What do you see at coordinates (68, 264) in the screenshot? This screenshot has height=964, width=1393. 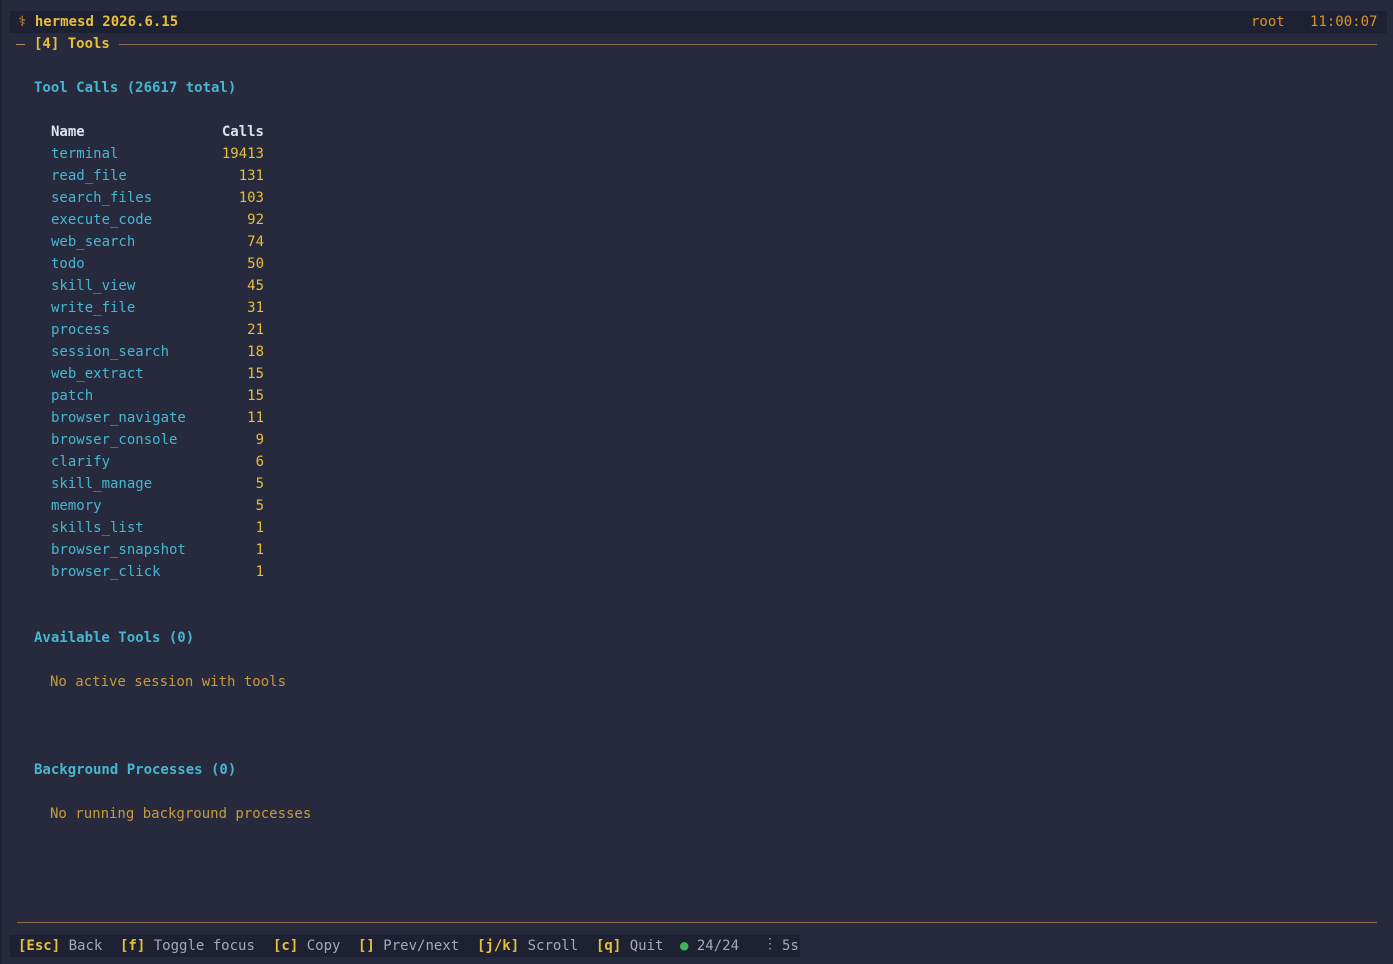 I see `tool-name: todo` at bounding box center [68, 264].